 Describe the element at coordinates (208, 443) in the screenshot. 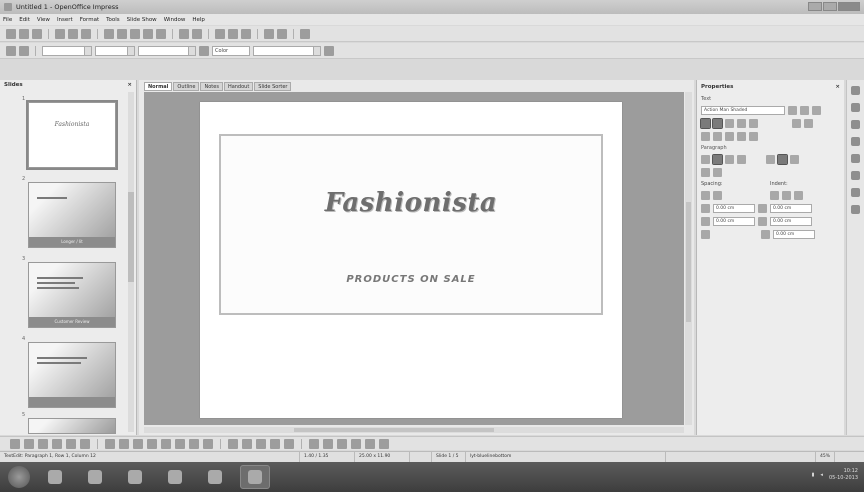

I see `stars-icon` at that location.